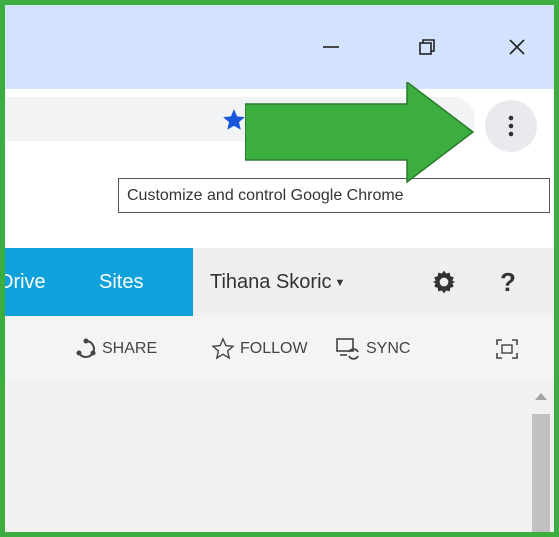 The width and height of the screenshot is (559, 537). I want to click on close-icon, so click(517, 47).